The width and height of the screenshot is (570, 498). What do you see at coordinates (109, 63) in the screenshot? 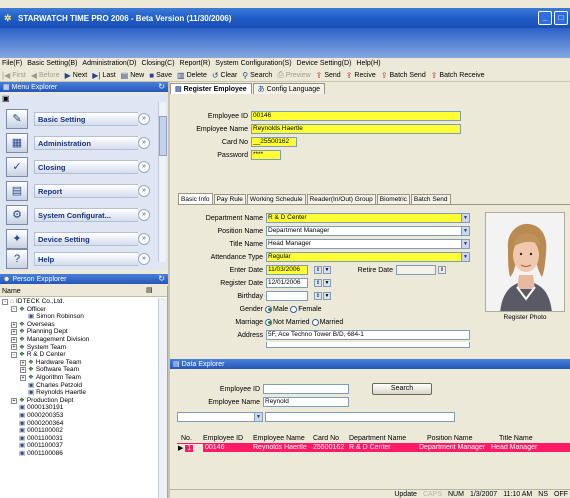
I see `menu-administration: Administration(D)` at bounding box center [109, 63].